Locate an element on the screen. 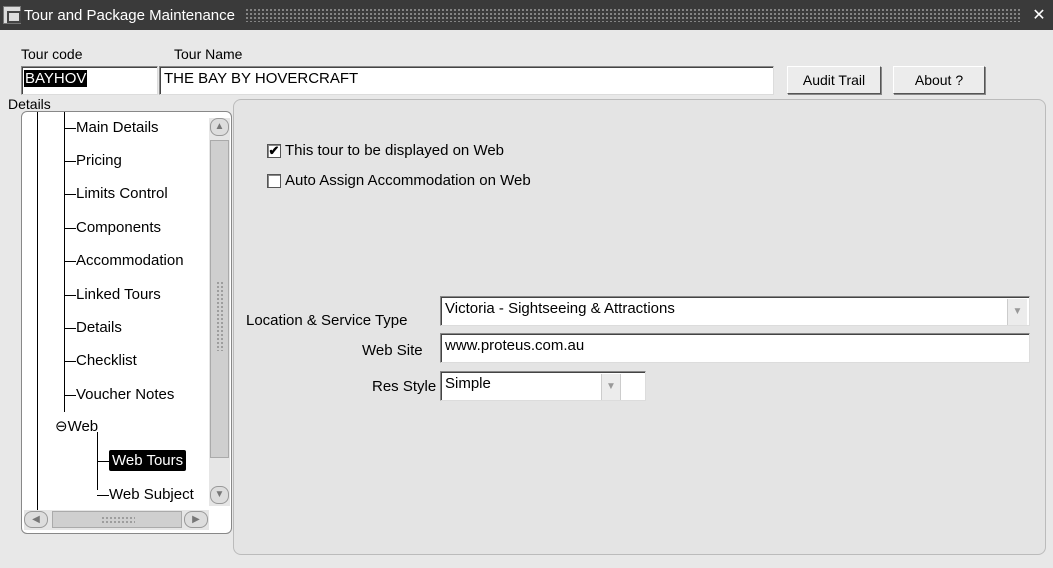 The image size is (1053, 568). tour-code-value: BAYHOV is located at coordinates (56, 78).